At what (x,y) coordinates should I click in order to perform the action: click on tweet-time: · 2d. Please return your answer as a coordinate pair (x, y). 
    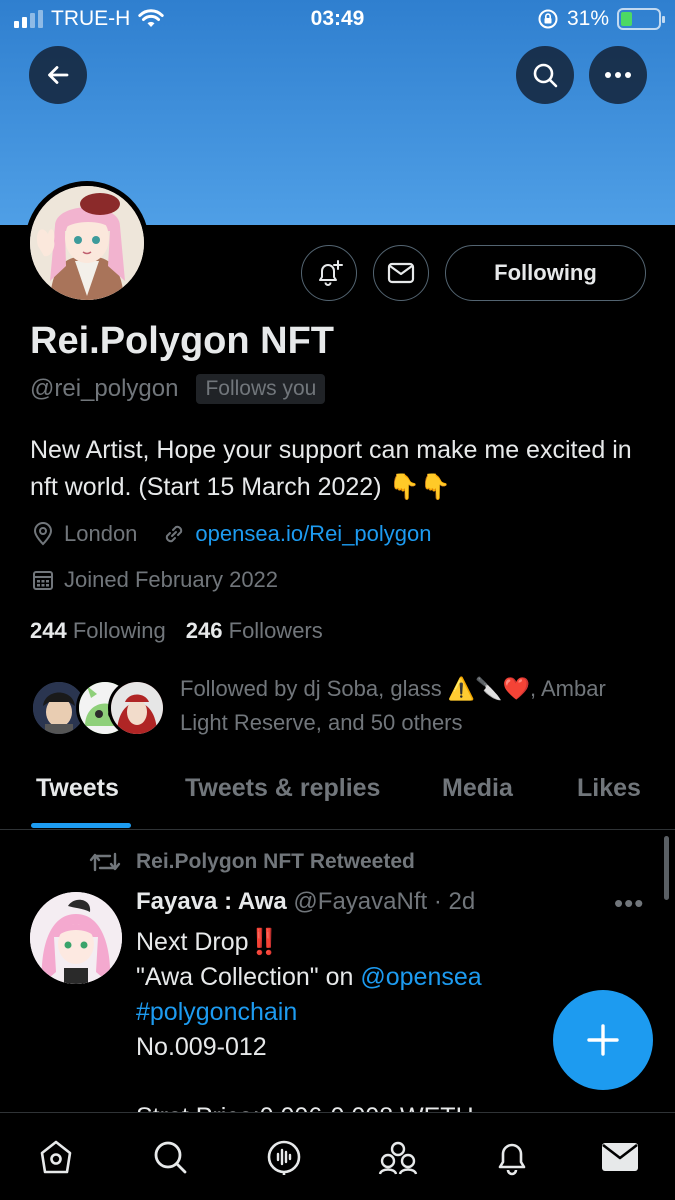
    Looking at the image, I should click on (454, 901).